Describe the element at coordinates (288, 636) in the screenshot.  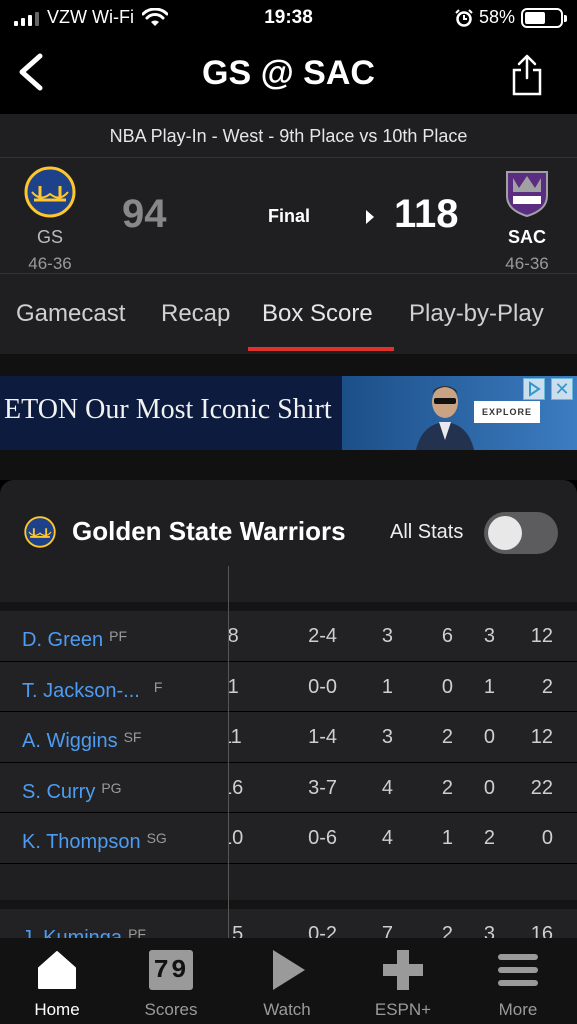
I see `table-row: D. Green PF -8 2-4 3 6 3 12` at that location.